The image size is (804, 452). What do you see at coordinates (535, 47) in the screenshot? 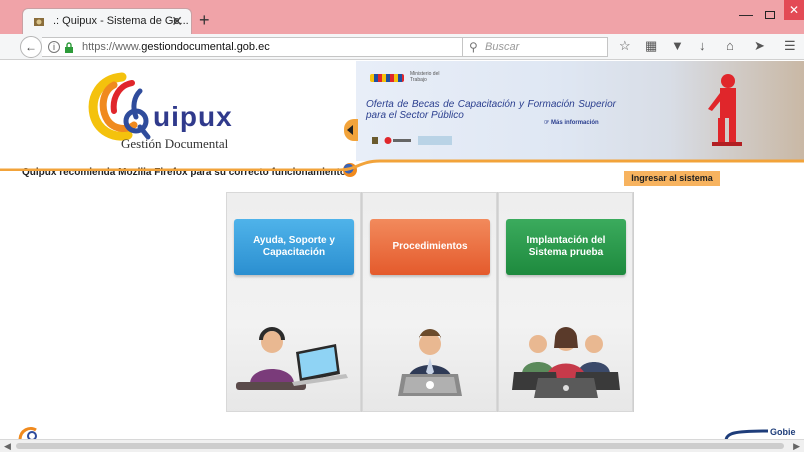
I see `search-bar: ⚲ Buscar` at bounding box center [535, 47].